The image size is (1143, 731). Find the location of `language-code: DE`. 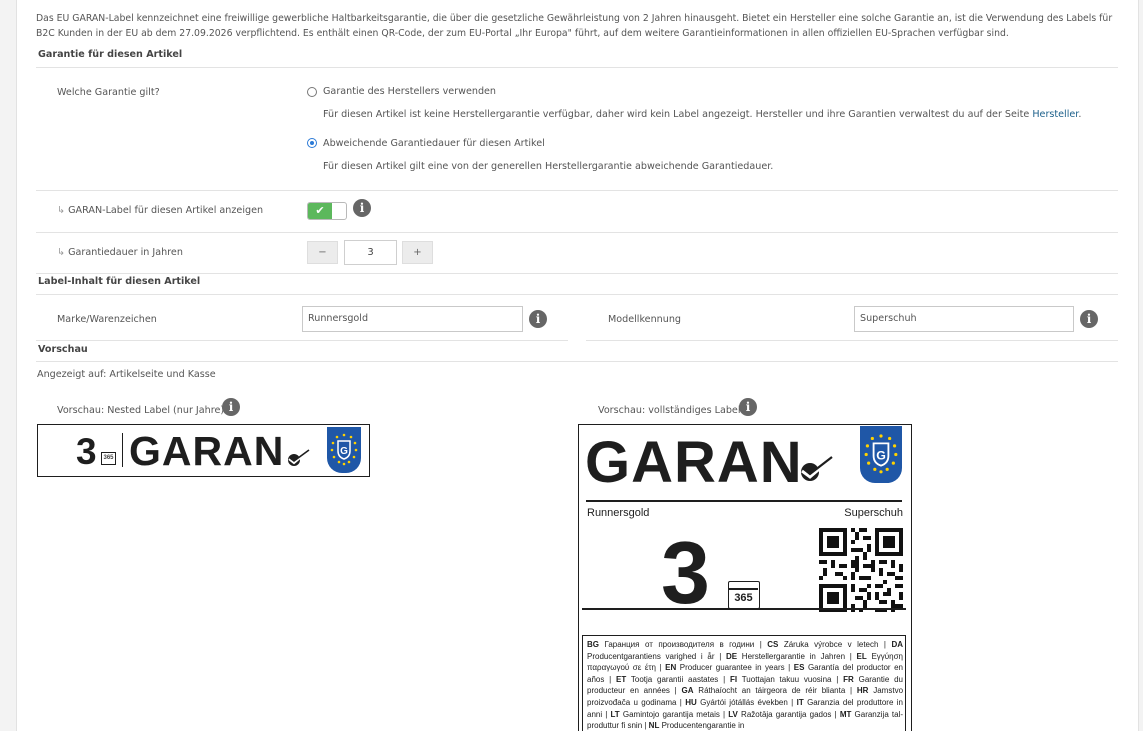

language-code: DE is located at coordinates (731, 656).